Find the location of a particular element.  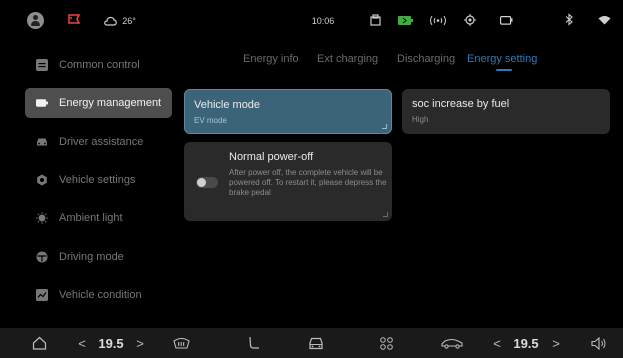

front-defrost-icon is located at coordinates (181, 343).